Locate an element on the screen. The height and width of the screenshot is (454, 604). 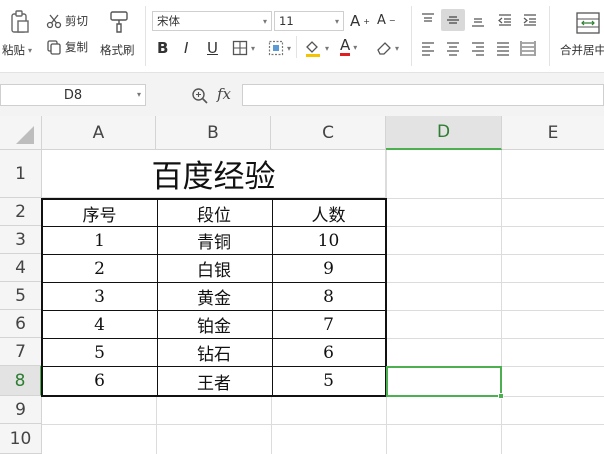
table-title-cell: 百度经验 is located at coordinates (214, 174).